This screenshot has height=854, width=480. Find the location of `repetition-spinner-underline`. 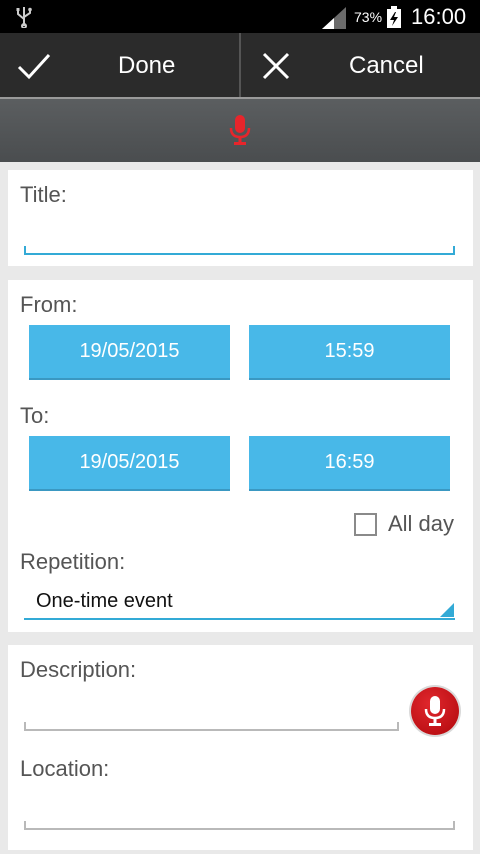

repetition-spinner-underline is located at coordinates (239, 619).